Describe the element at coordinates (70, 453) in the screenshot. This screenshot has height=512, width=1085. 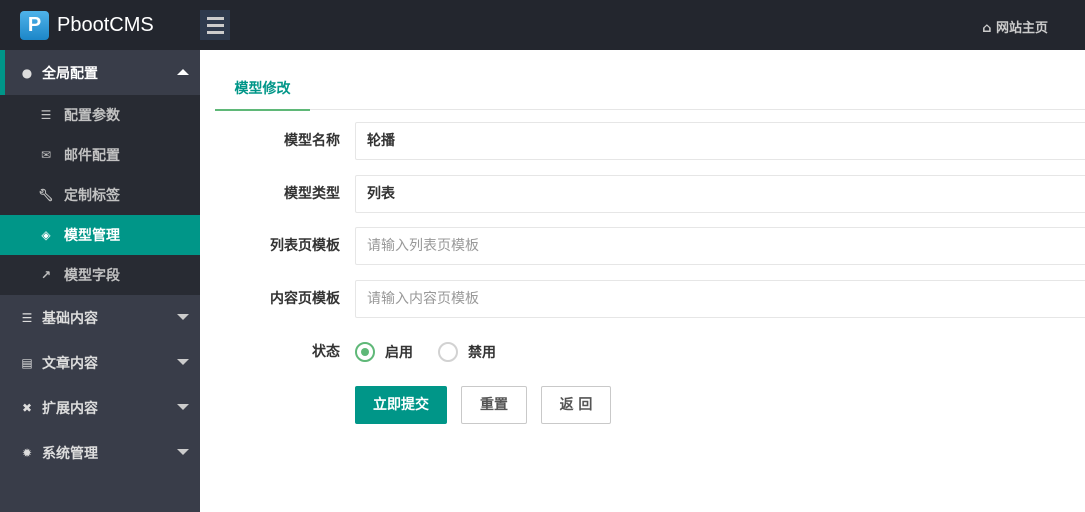
I see `sidebar-group-label: 系统管理` at that location.